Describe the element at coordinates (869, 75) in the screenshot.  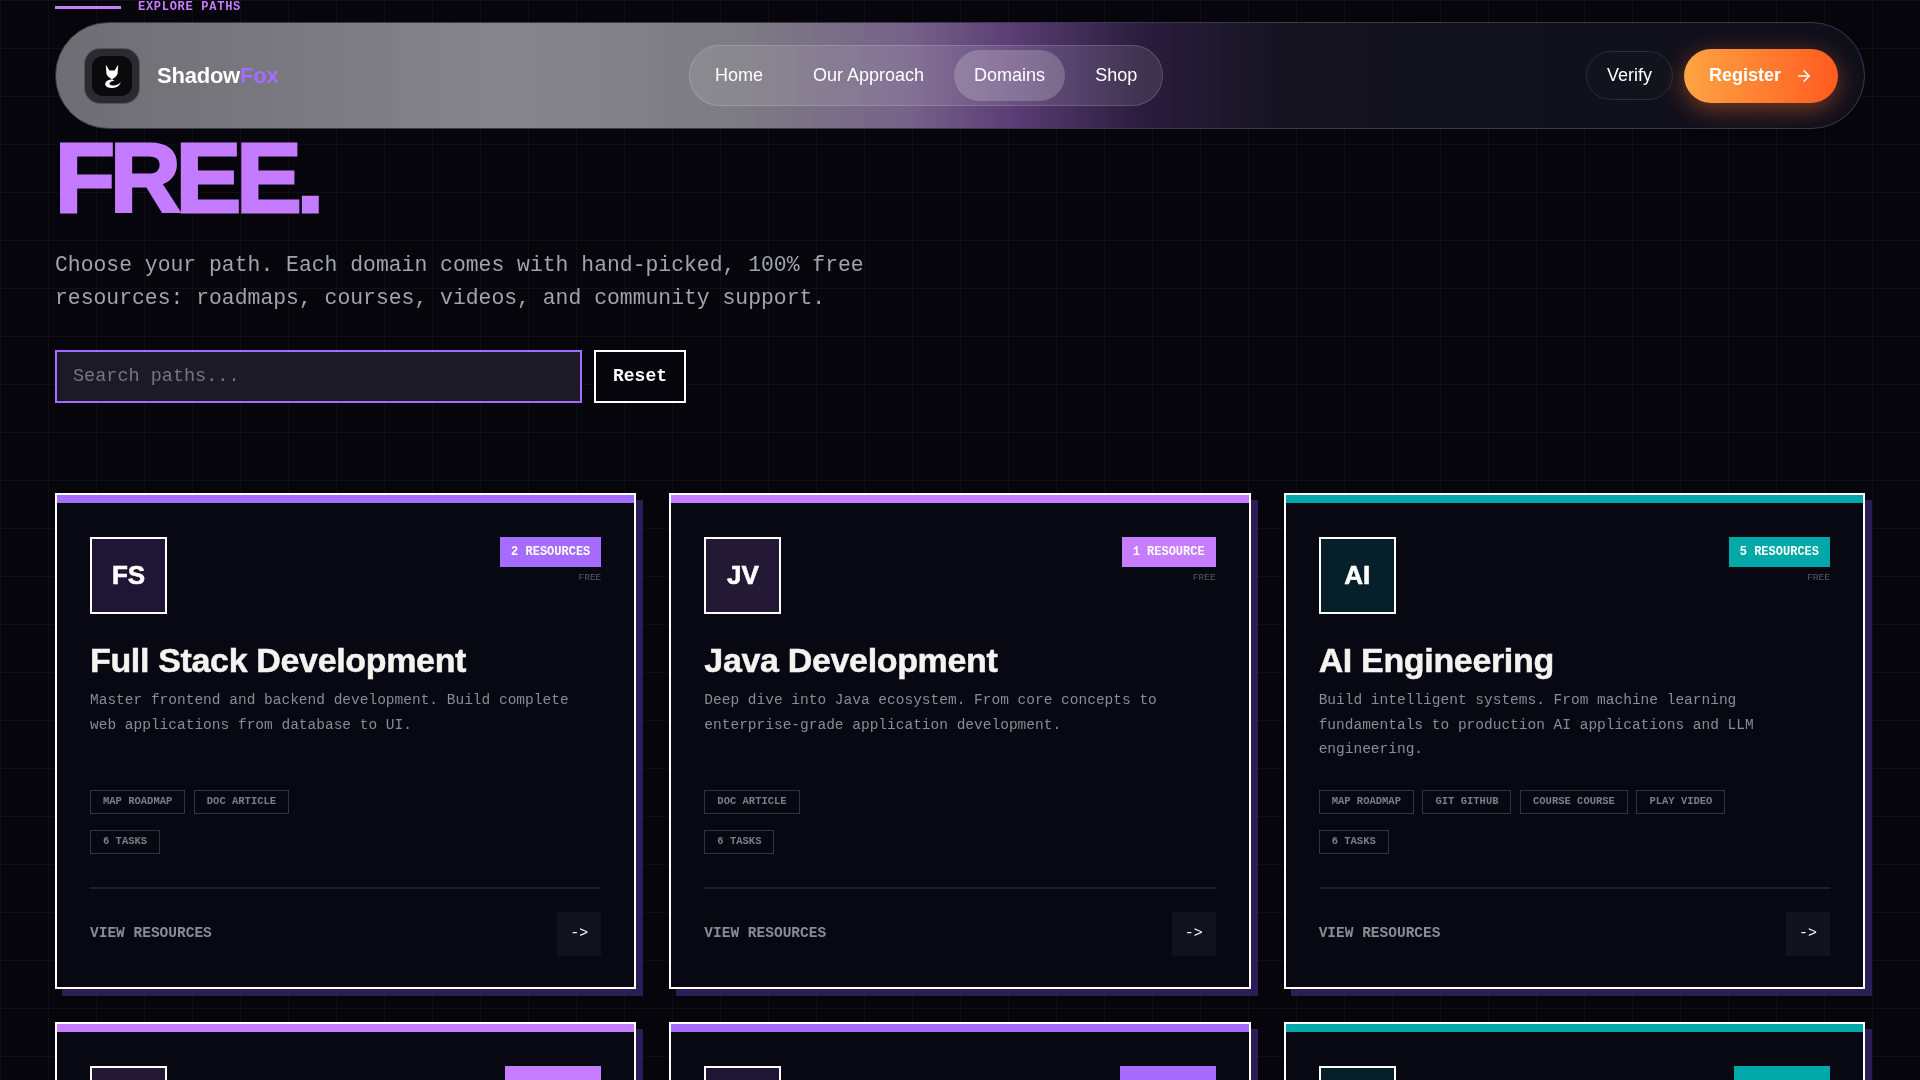
I see `nav-link: Our Approach` at that location.